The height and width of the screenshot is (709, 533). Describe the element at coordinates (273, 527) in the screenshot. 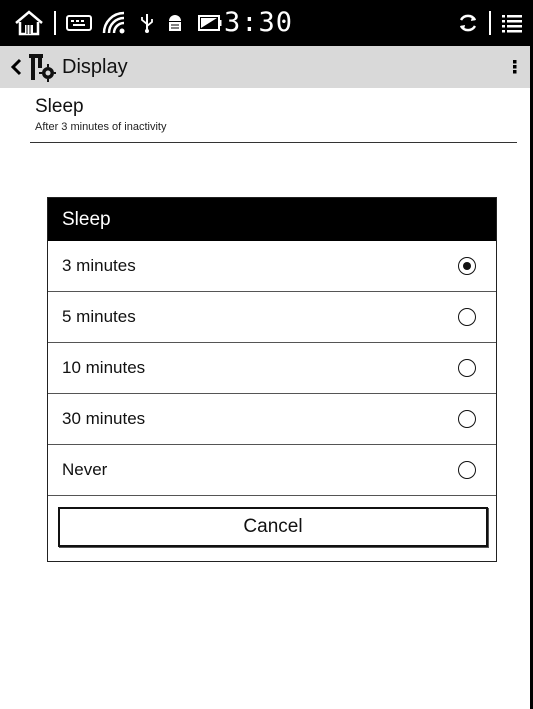

I see `cancel-button: Cancel` at that location.